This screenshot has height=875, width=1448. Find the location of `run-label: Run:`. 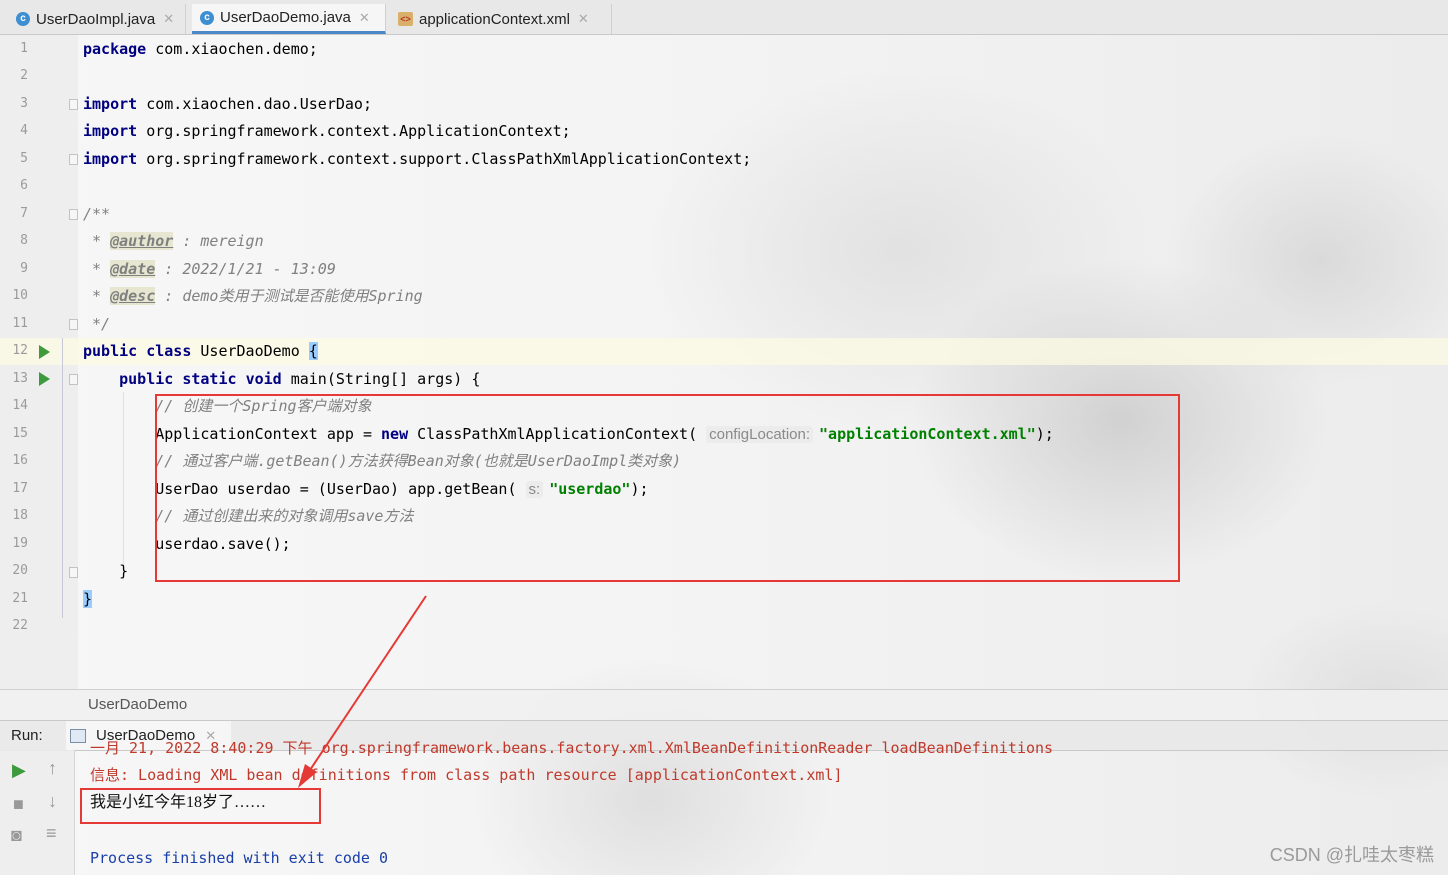

run-label: Run: is located at coordinates (27, 735).